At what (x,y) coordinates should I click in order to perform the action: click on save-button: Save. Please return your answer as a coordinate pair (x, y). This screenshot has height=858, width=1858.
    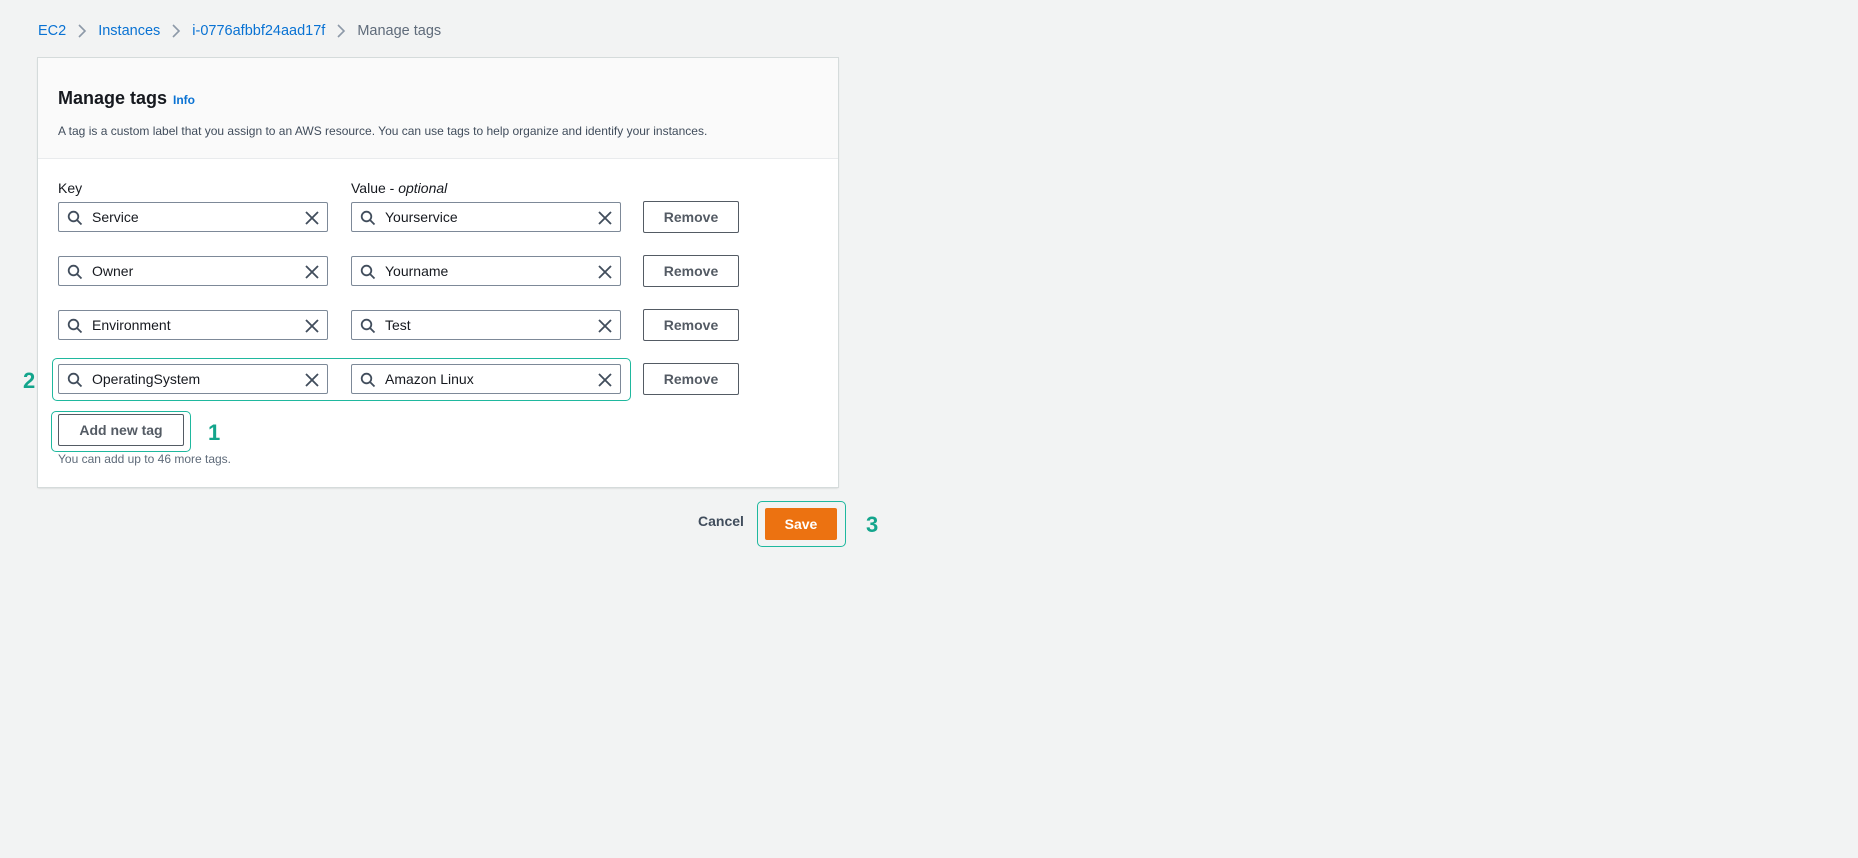
    Looking at the image, I should click on (801, 524).